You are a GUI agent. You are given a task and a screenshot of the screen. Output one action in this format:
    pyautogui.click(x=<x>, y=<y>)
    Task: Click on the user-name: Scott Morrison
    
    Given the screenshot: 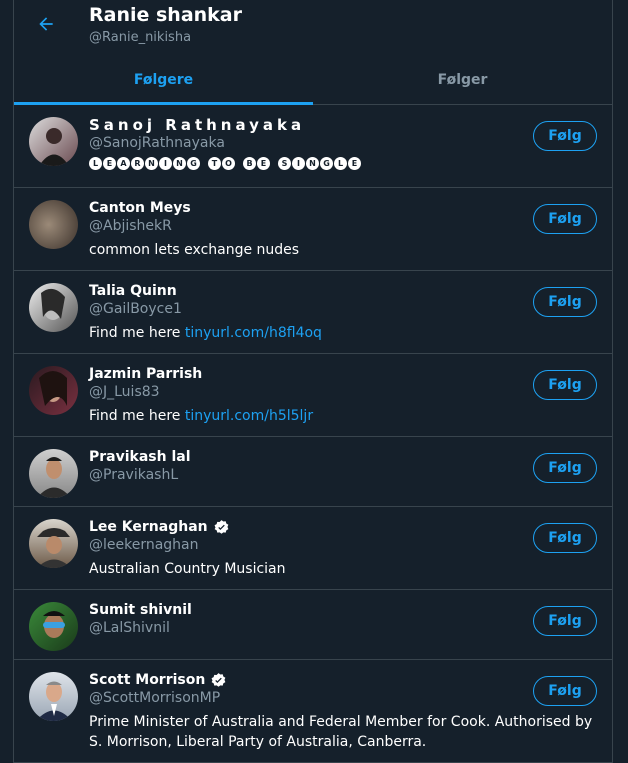 What is the action you would take?
    pyautogui.click(x=147, y=680)
    